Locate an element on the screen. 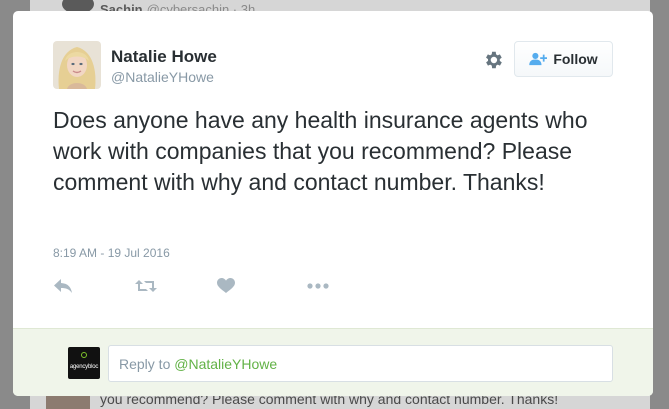 This screenshot has width=669, height=409. more-button is located at coordinates (318, 286).